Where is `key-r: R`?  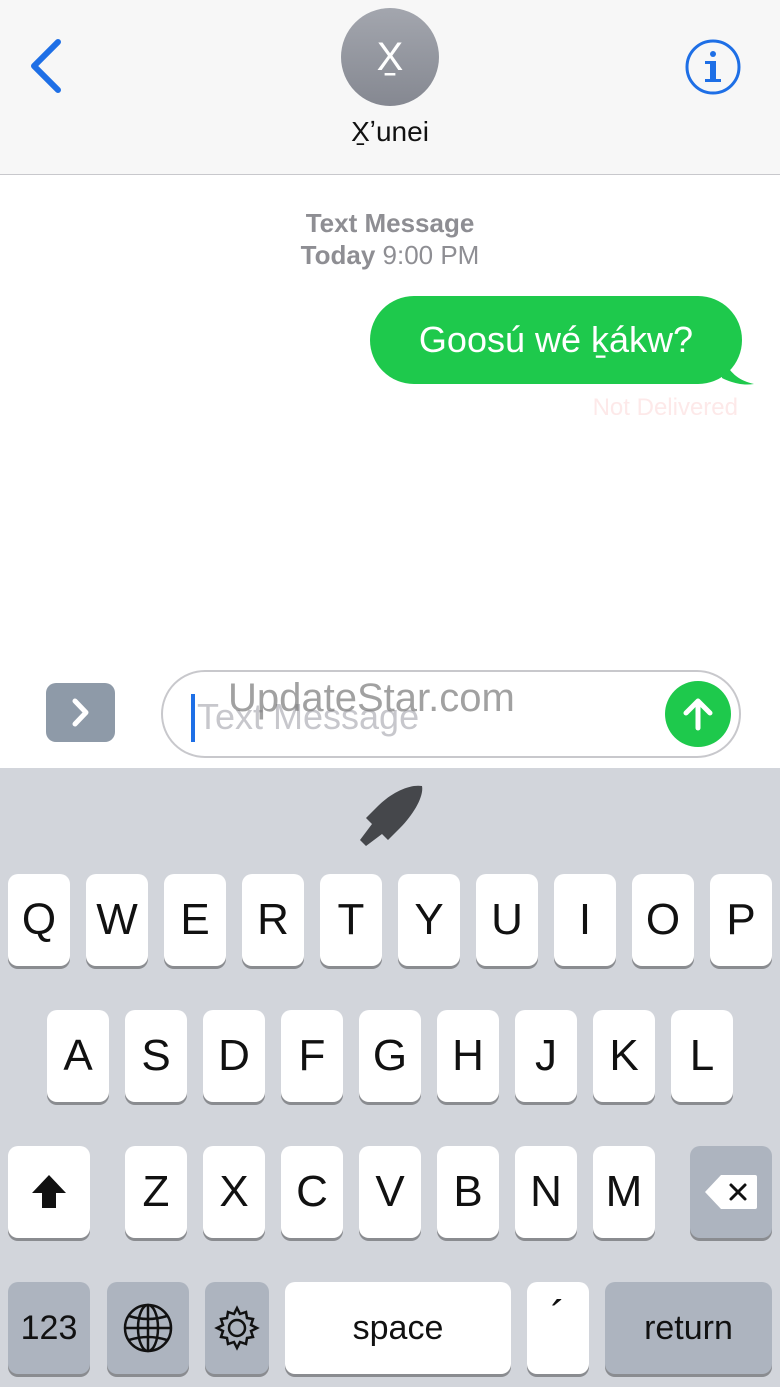 key-r: R is located at coordinates (273, 920).